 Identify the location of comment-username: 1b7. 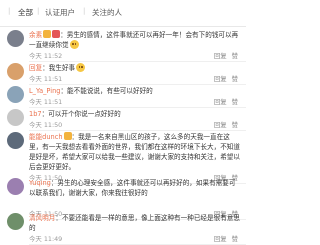
(35, 114).